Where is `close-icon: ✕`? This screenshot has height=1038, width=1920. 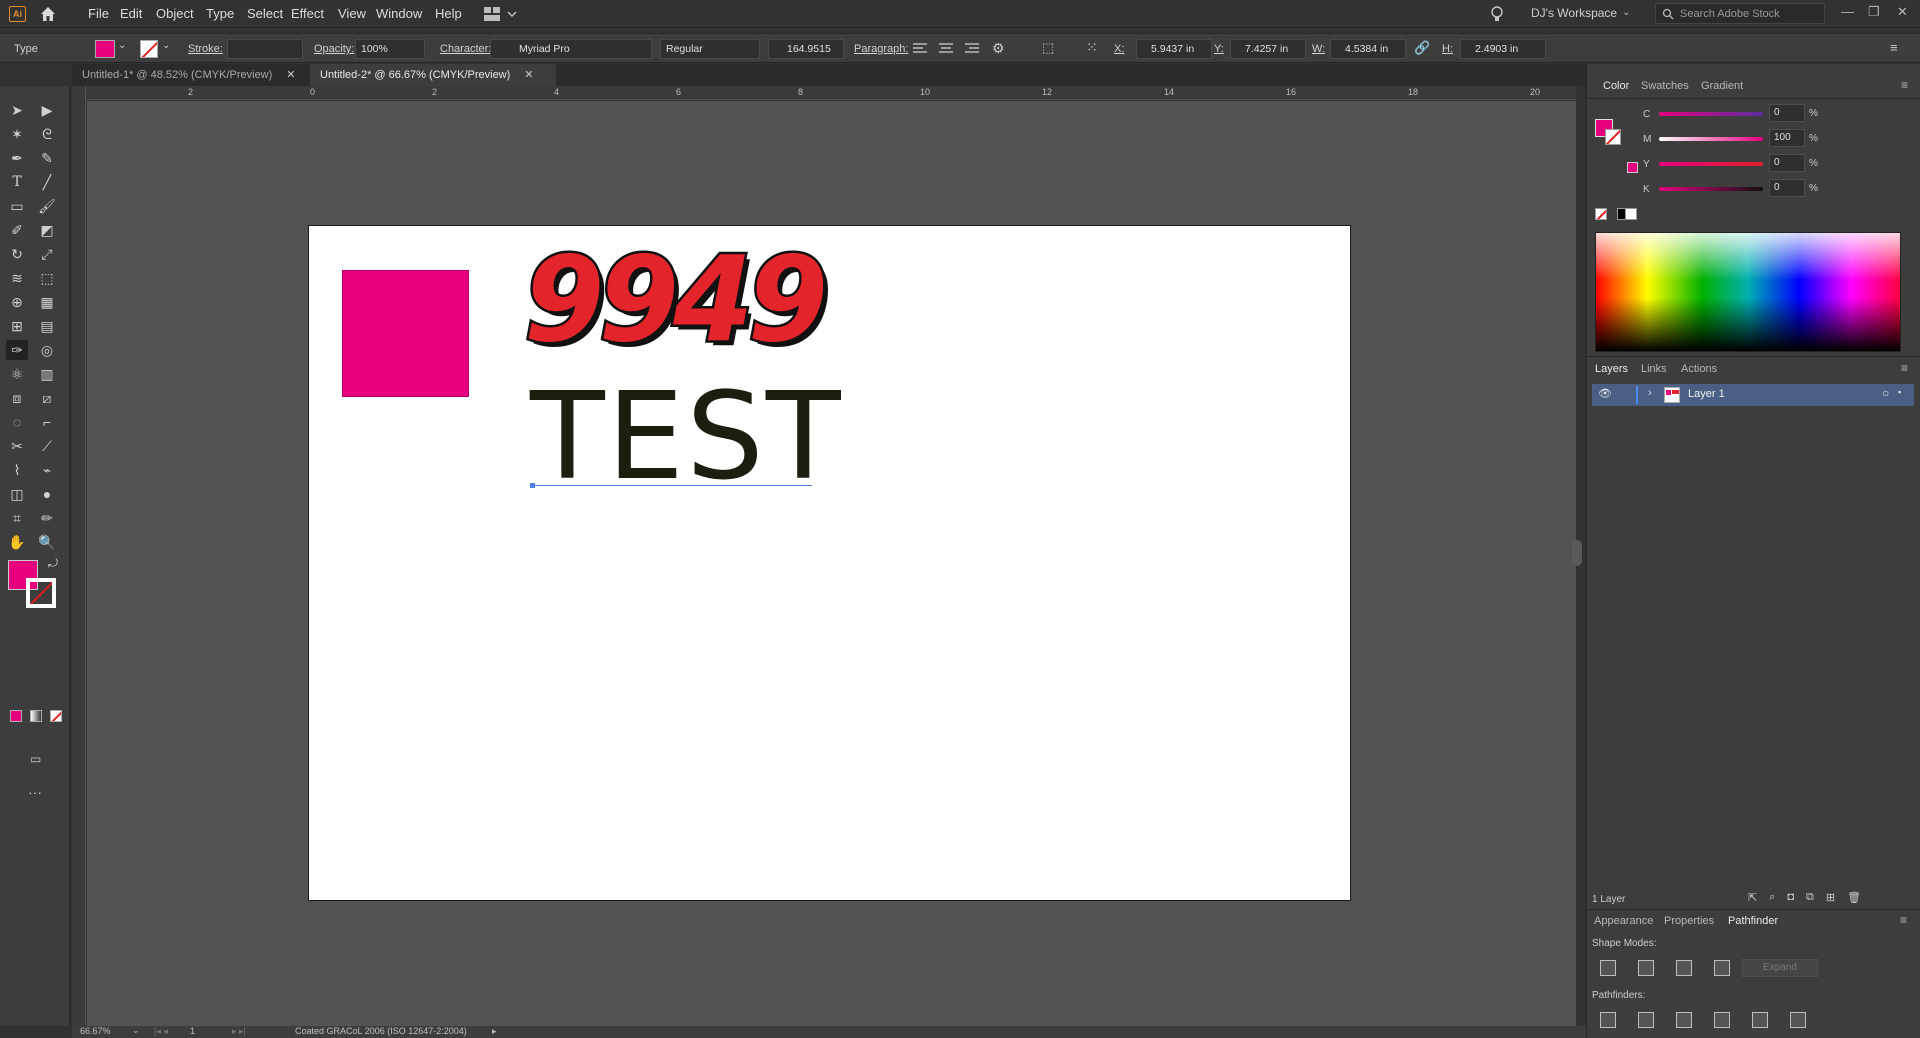
close-icon: ✕ is located at coordinates (528, 75).